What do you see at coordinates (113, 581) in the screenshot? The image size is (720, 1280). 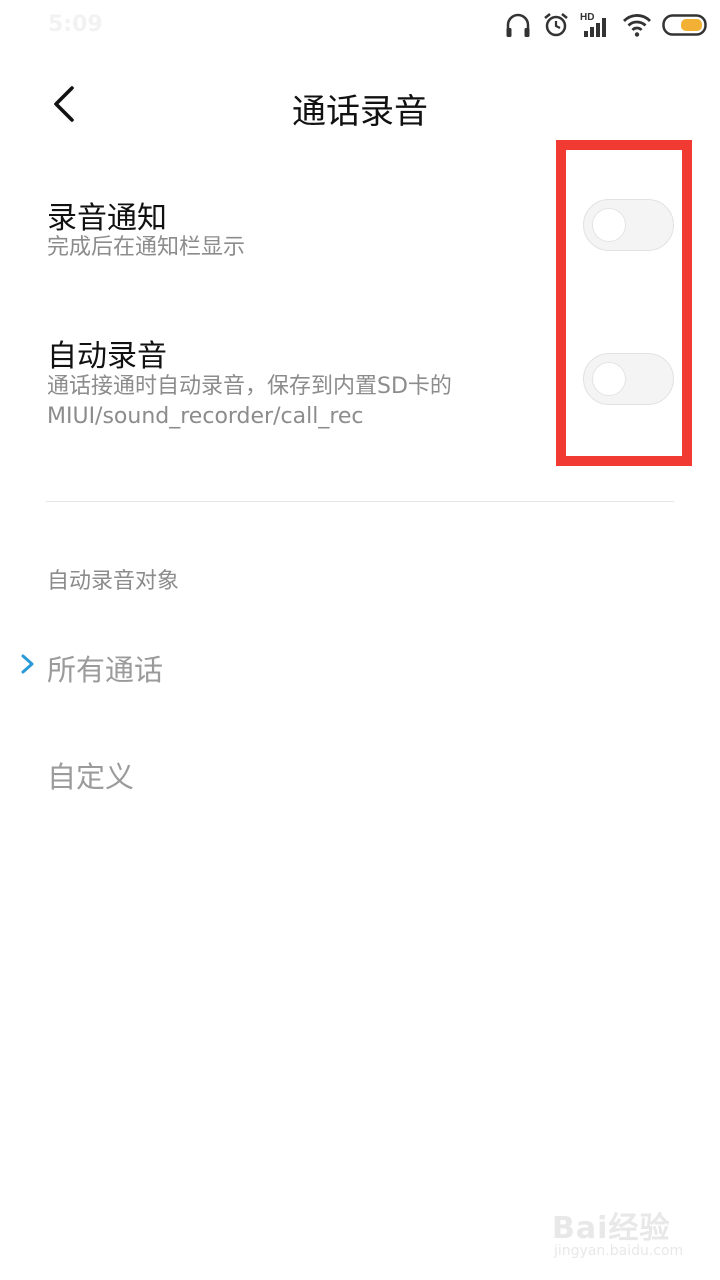 I see `section-header: 自动录音对象` at bounding box center [113, 581].